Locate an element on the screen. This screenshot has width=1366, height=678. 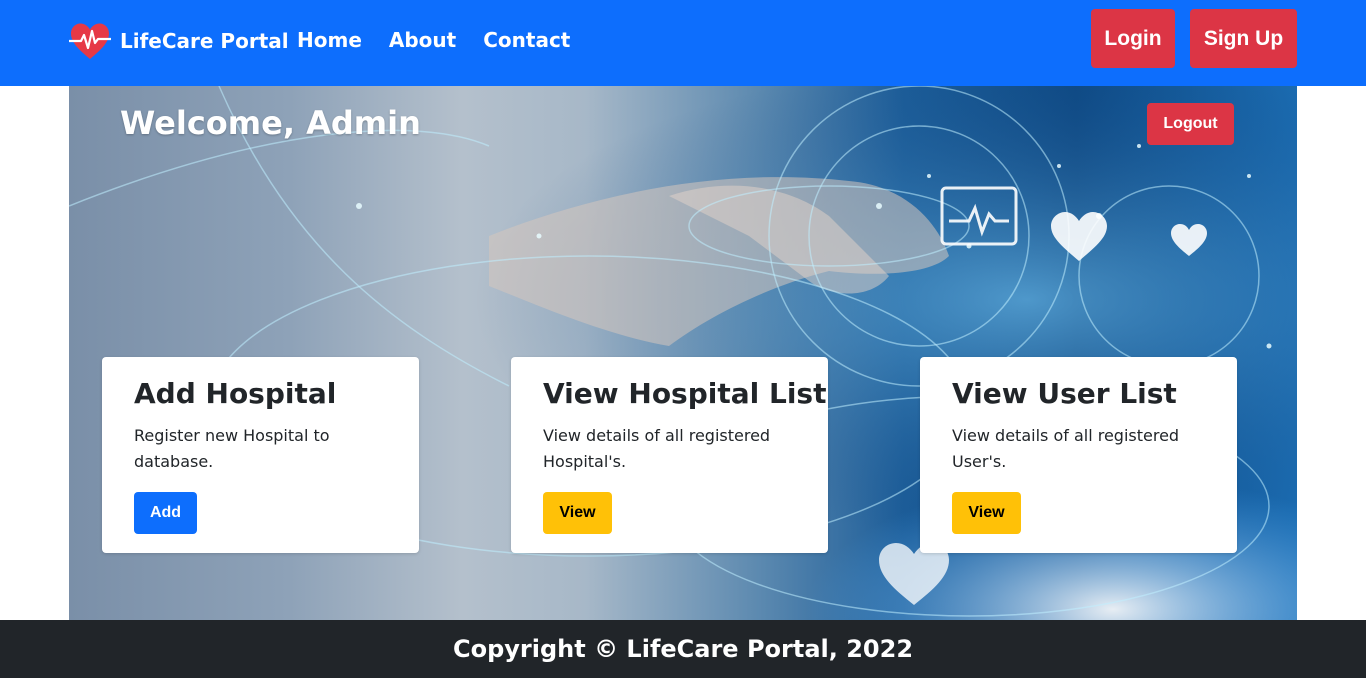
card-title: View User List is located at coordinates (1064, 393).